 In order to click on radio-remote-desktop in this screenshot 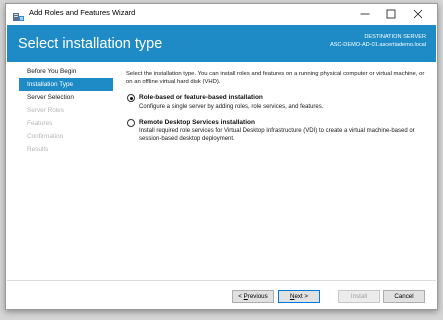, I will do `click(131, 122)`.